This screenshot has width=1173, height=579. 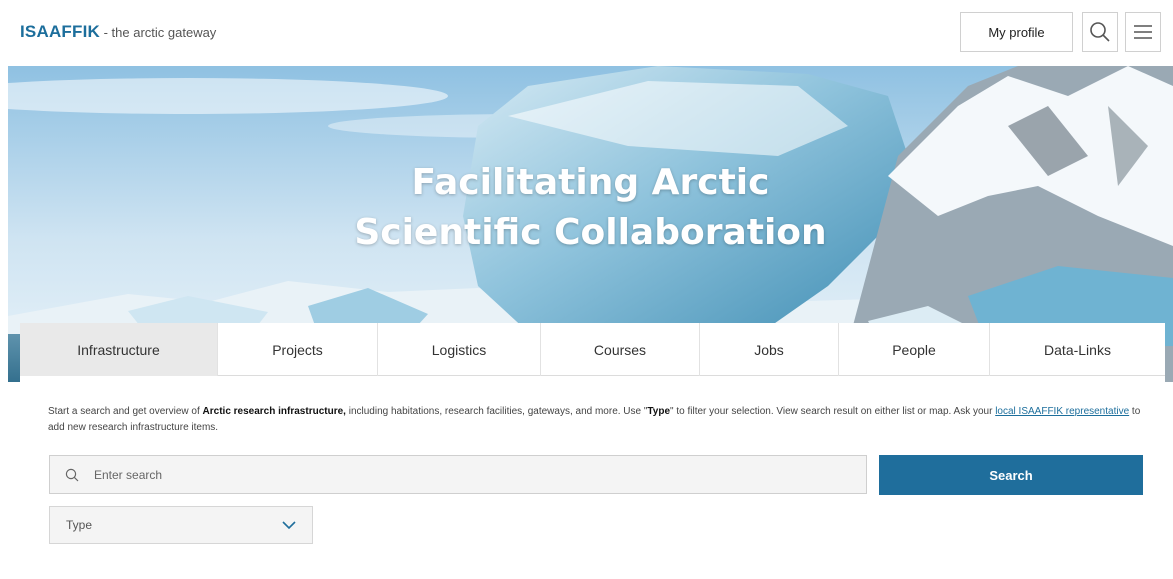 What do you see at coordinates (769, 349) in the screenshot?
I see `tab-jobs: Jobs` at bounding box center [769, 349].